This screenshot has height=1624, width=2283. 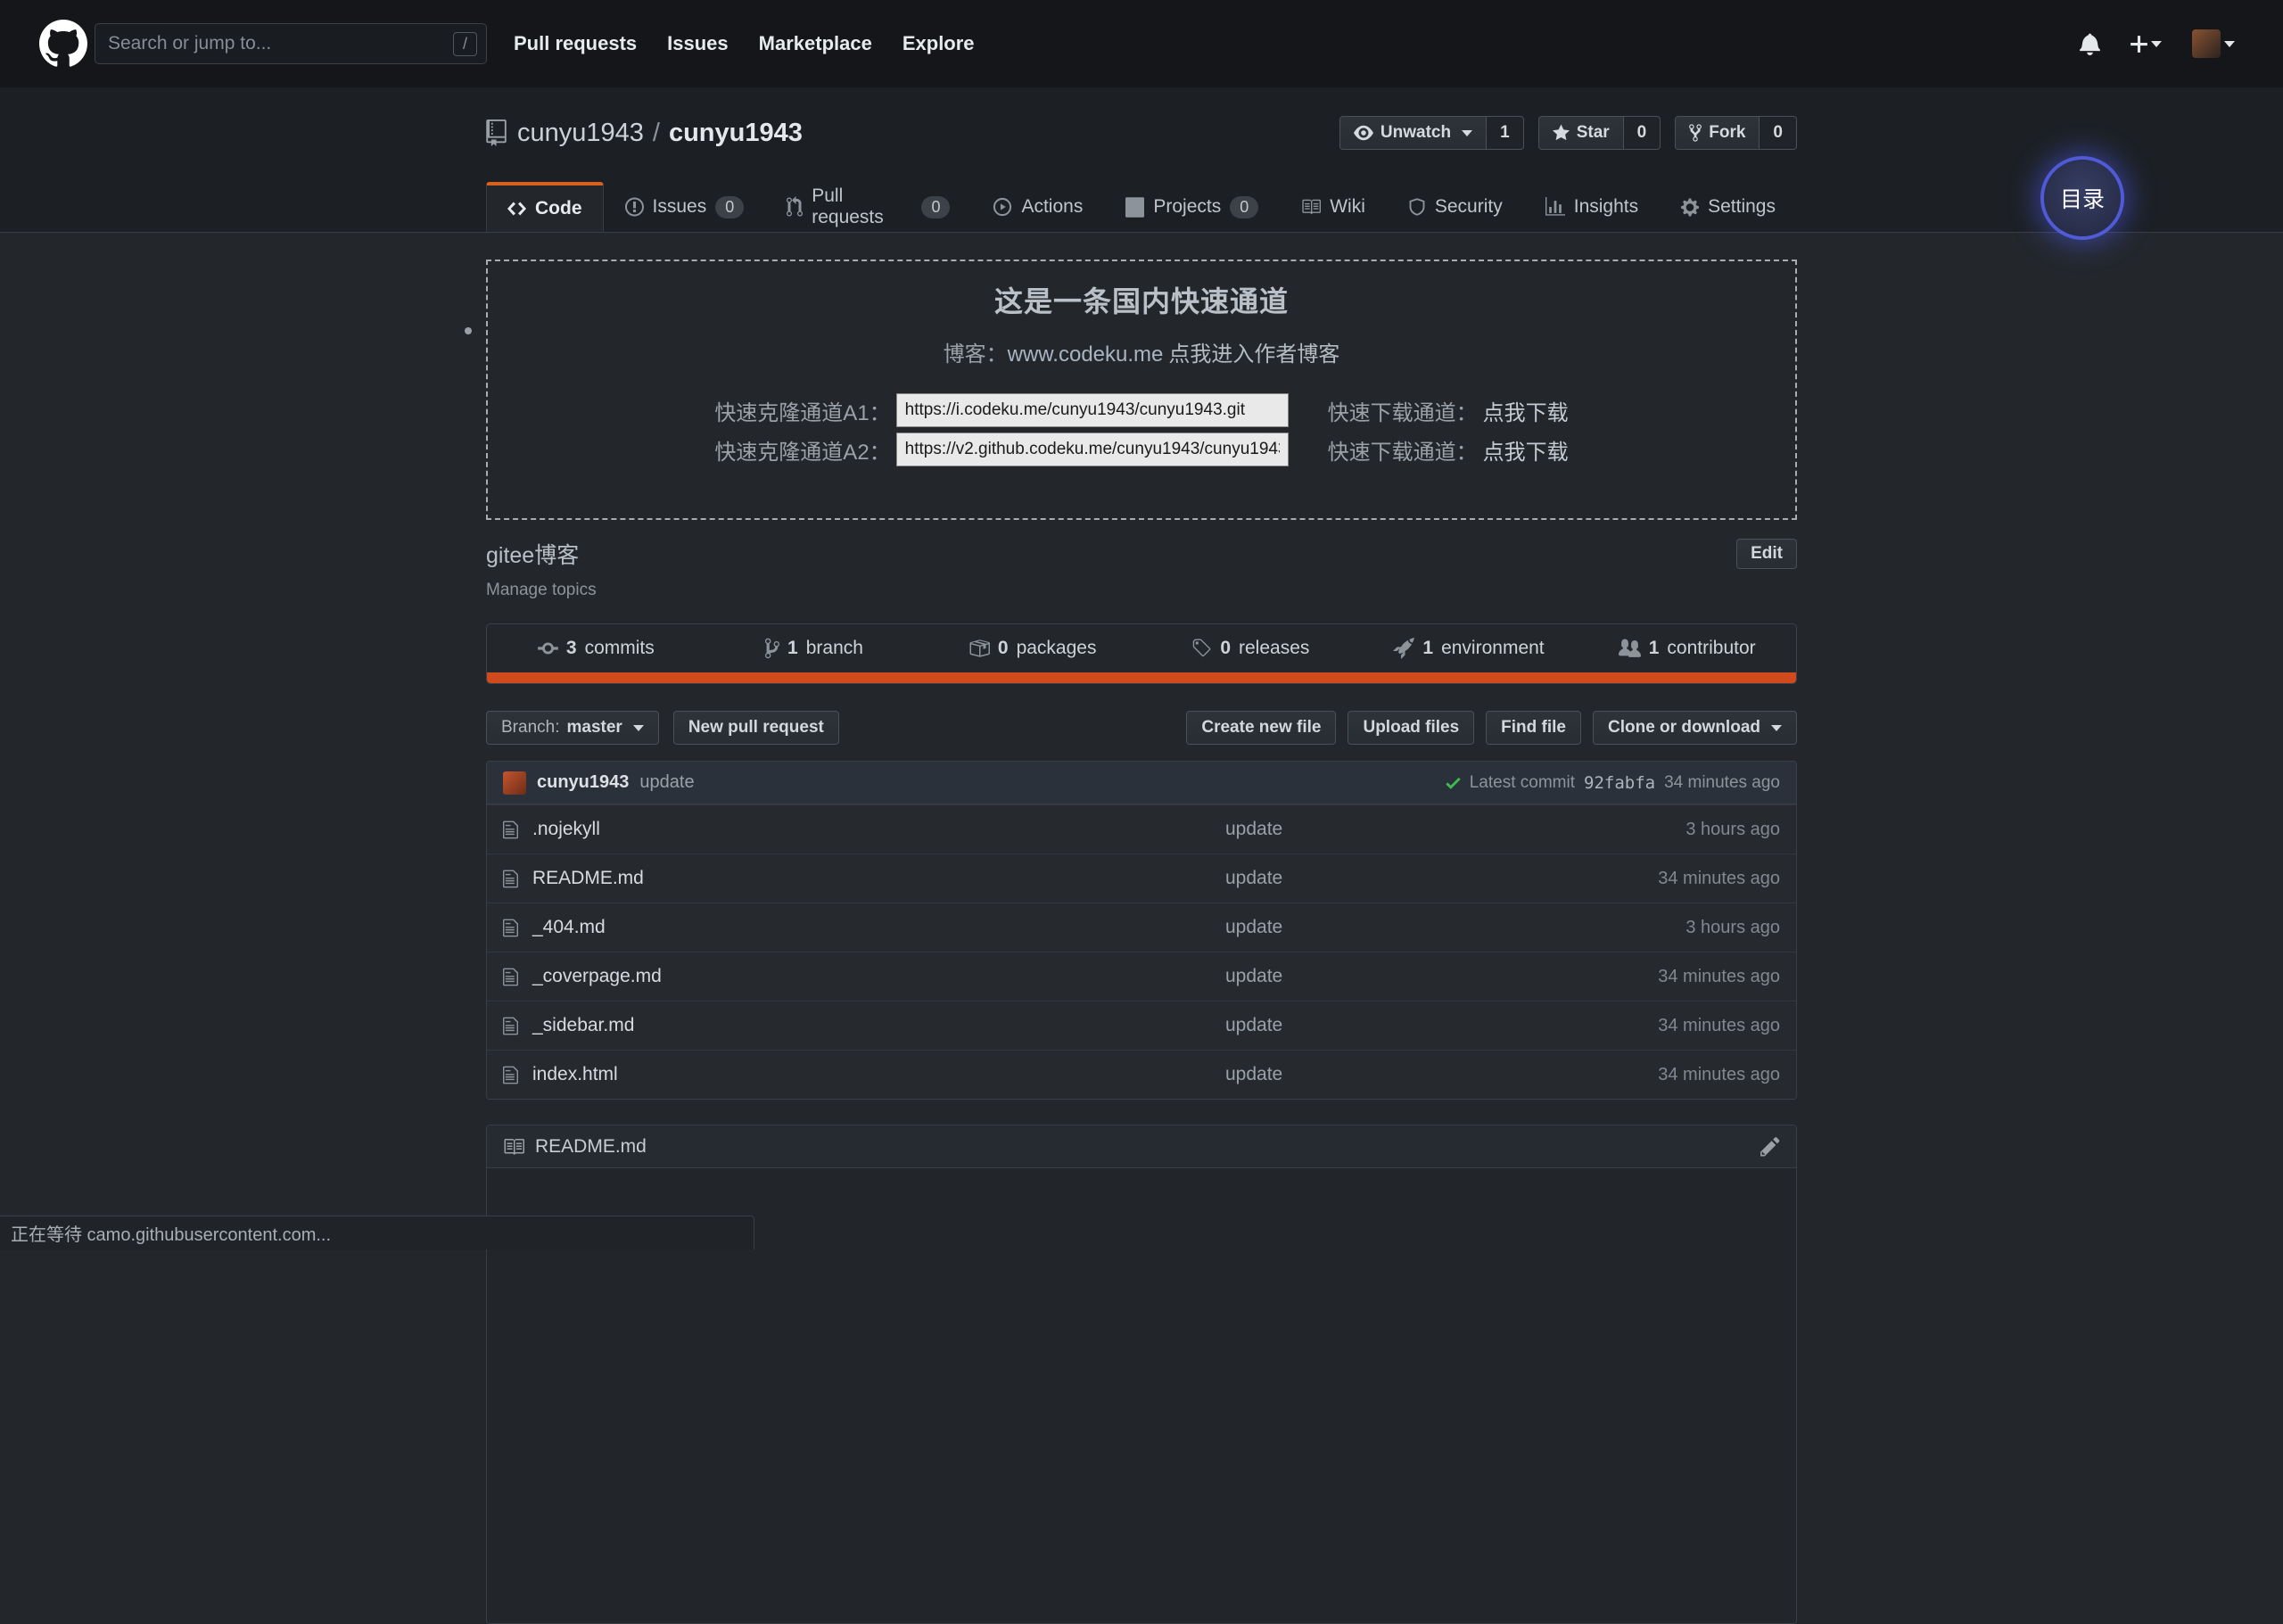 I want to click on blog-link: www.codeku.me, so click(x=1086, y=354).